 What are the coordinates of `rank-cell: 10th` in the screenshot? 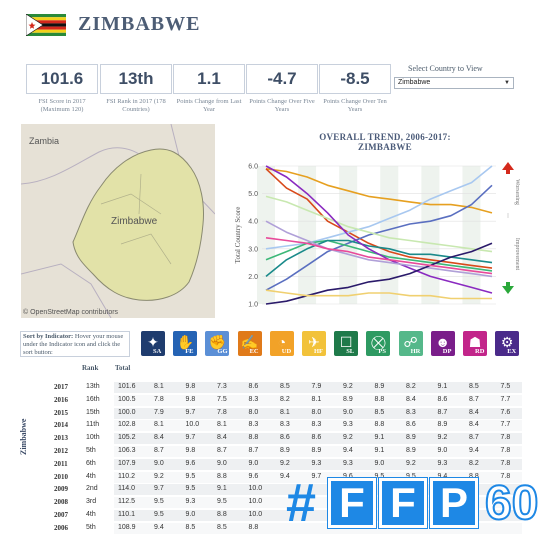 It's located at (93, 438).